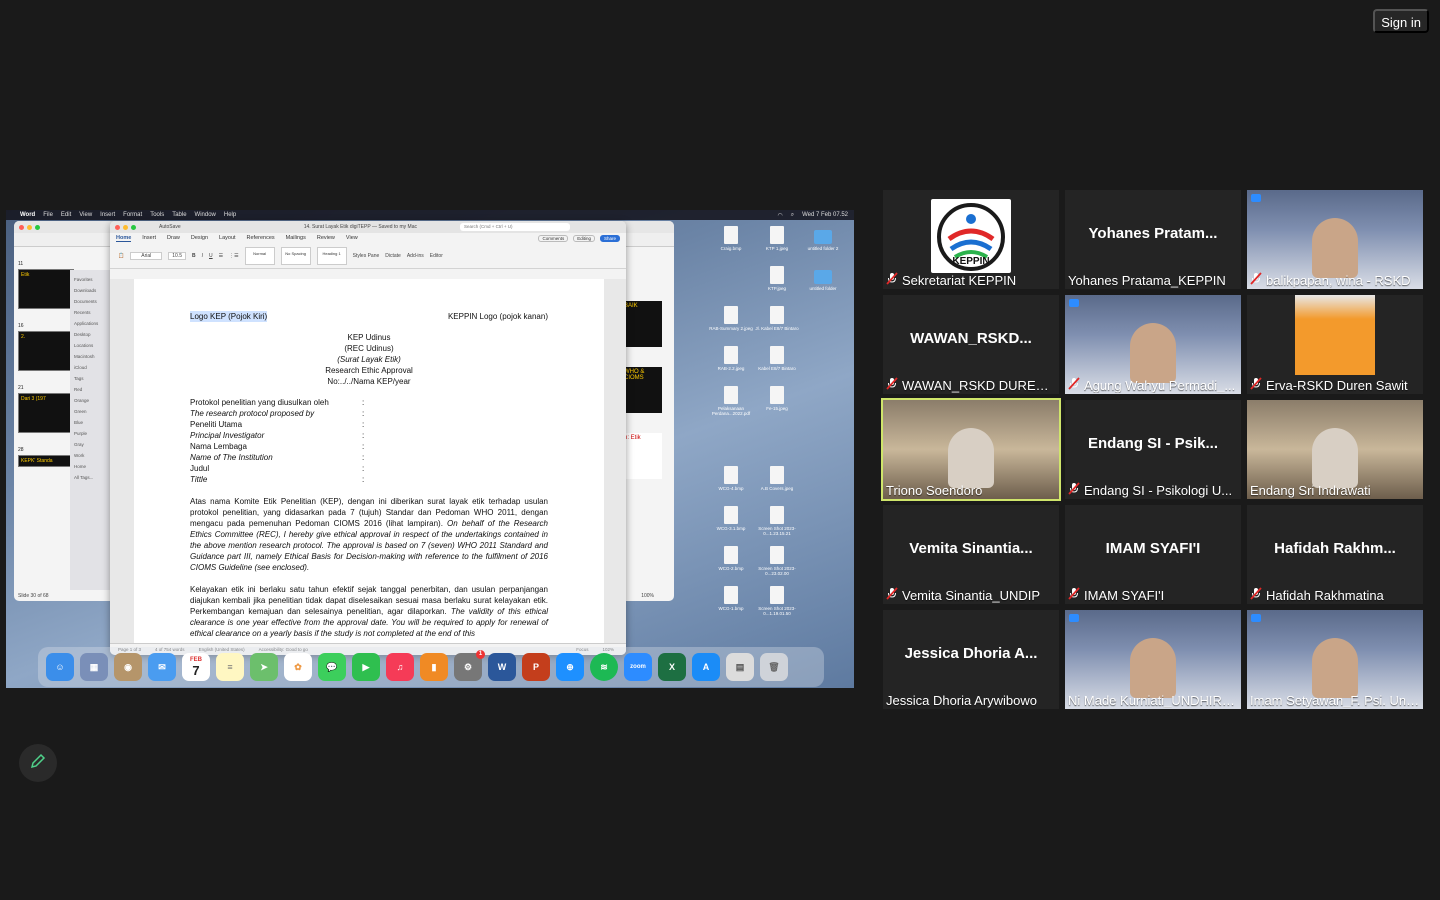  What do you see at coordinates (777, 362) in the screenshot?
I see `desktop-file: Kabel E8/7 Bintaro` at bounding box center [777, 362].